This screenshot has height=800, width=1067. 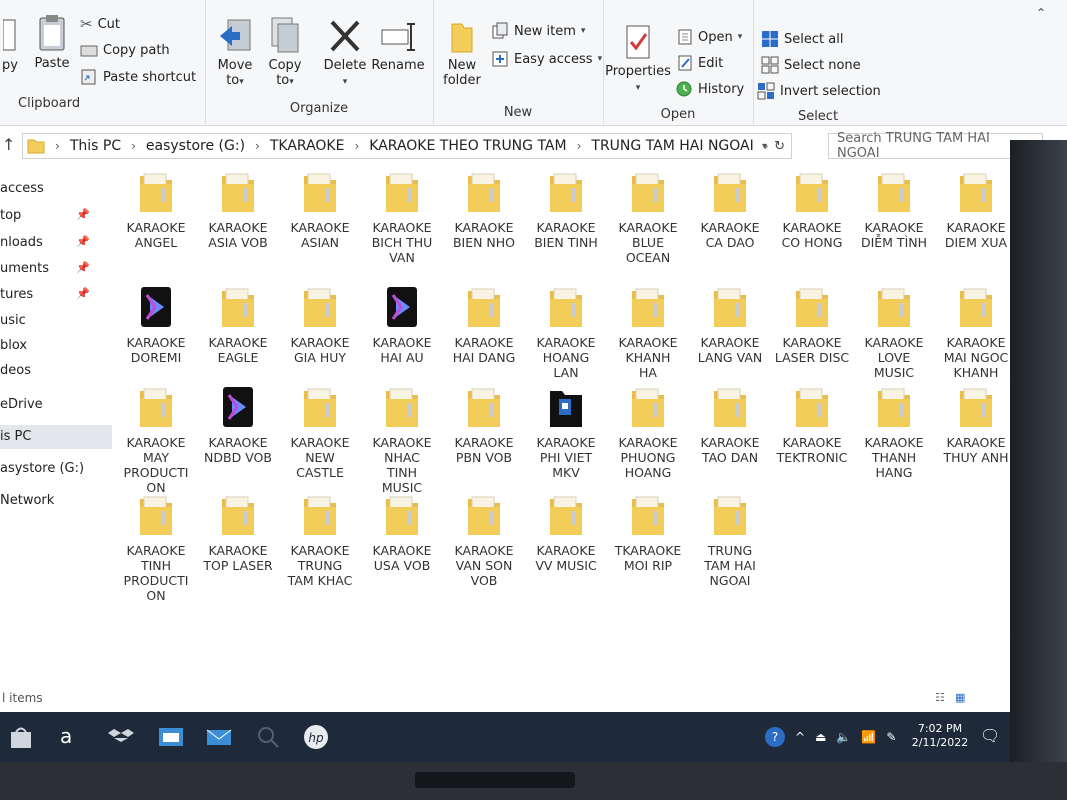 What do you see at coordinates (195, 146) in the screenshot?
I see `breadcrumb-easystore: easystore (G:)` at bounding box center [195, 146].